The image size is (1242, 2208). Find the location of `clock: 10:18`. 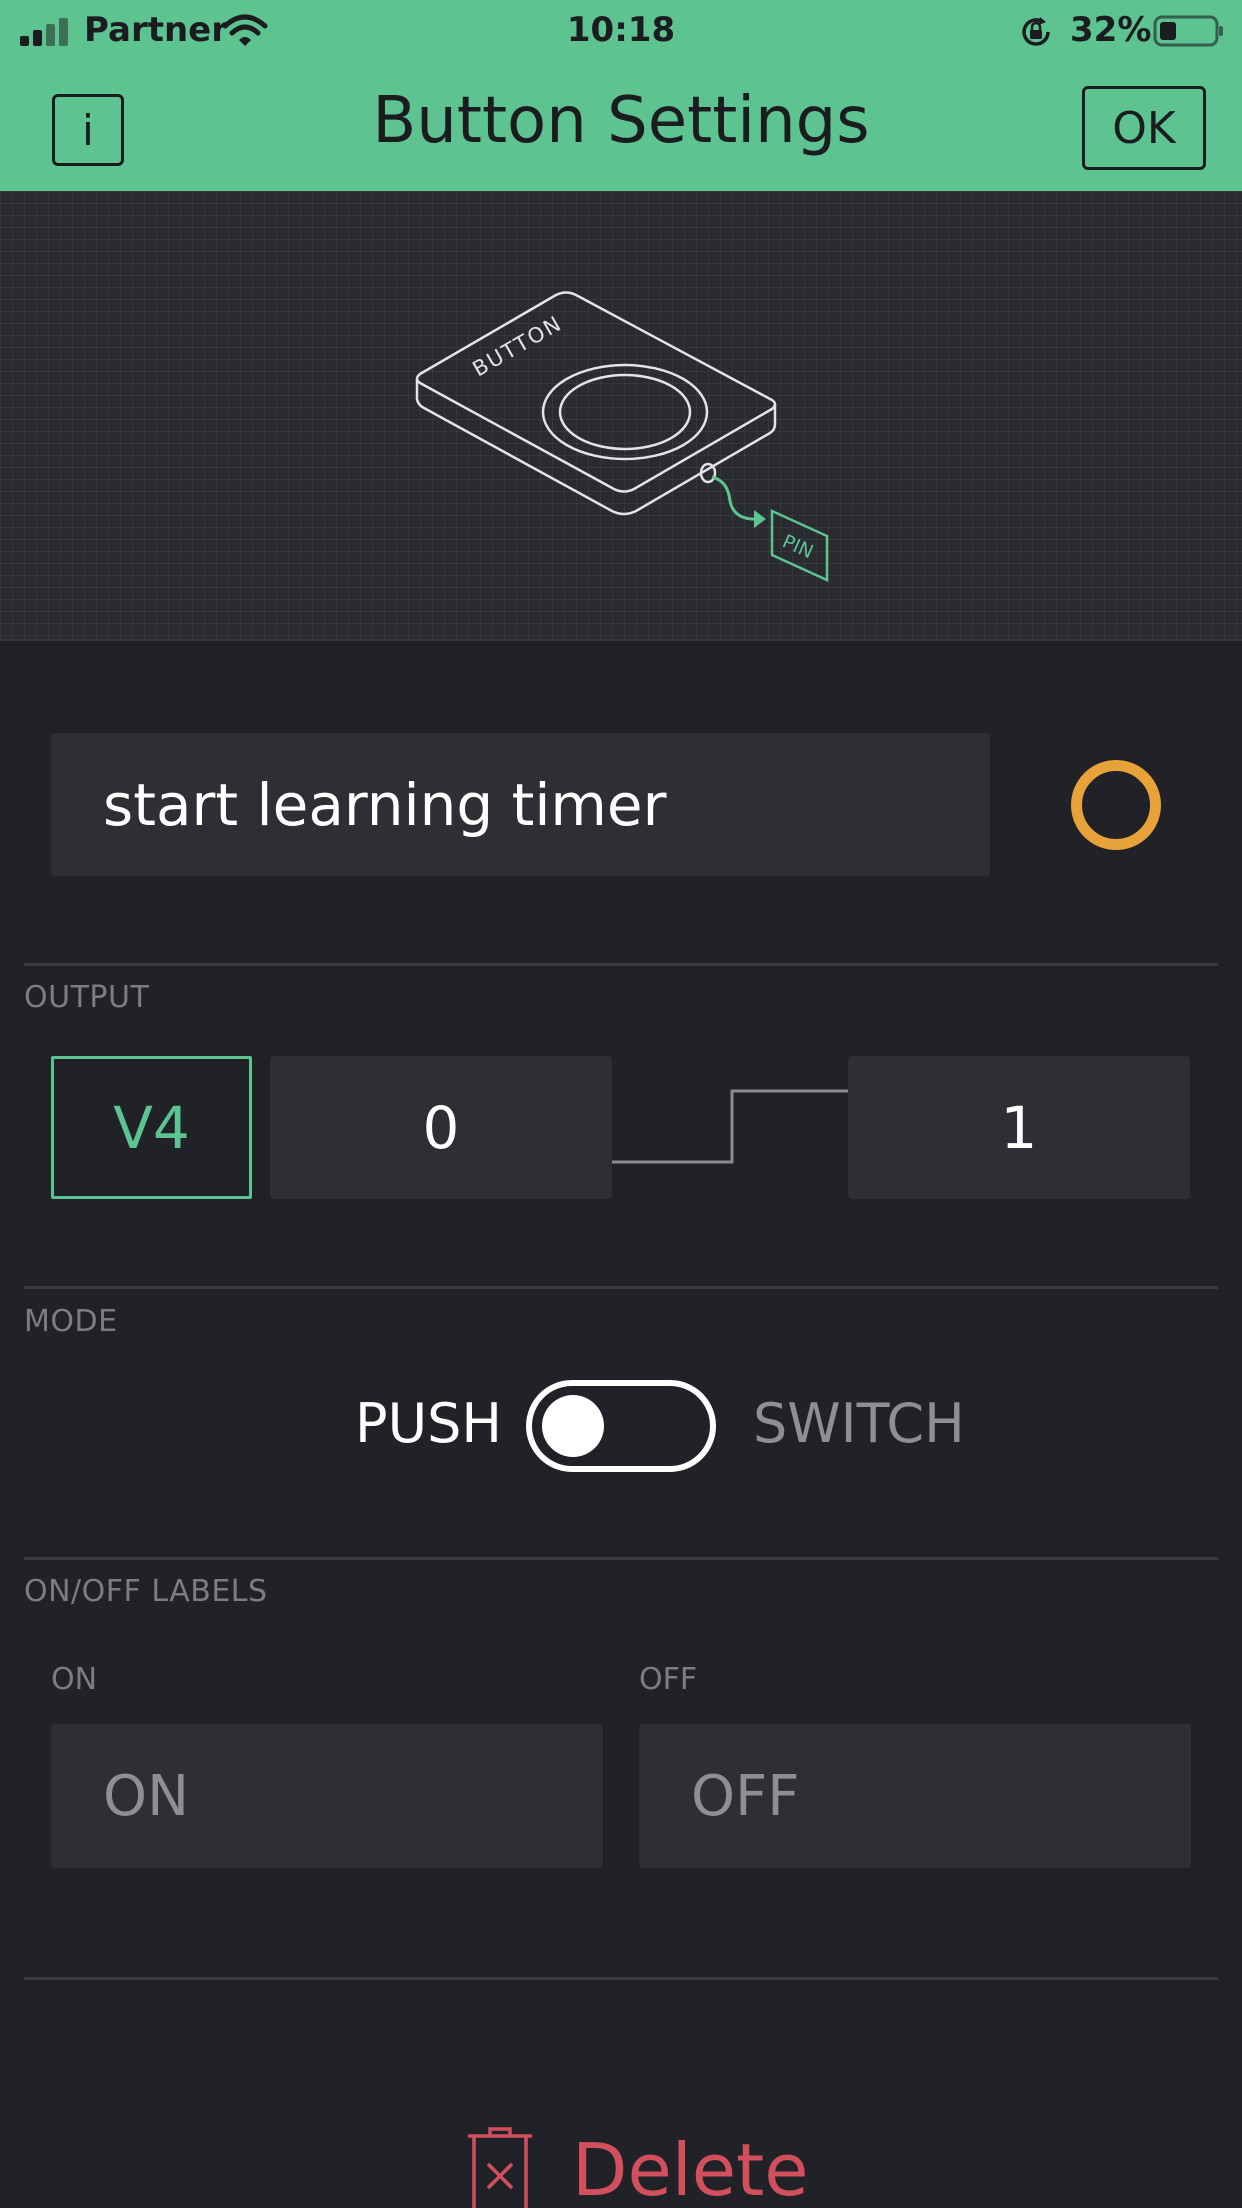

clock: 10:18 is located at coordinates (621, 30).